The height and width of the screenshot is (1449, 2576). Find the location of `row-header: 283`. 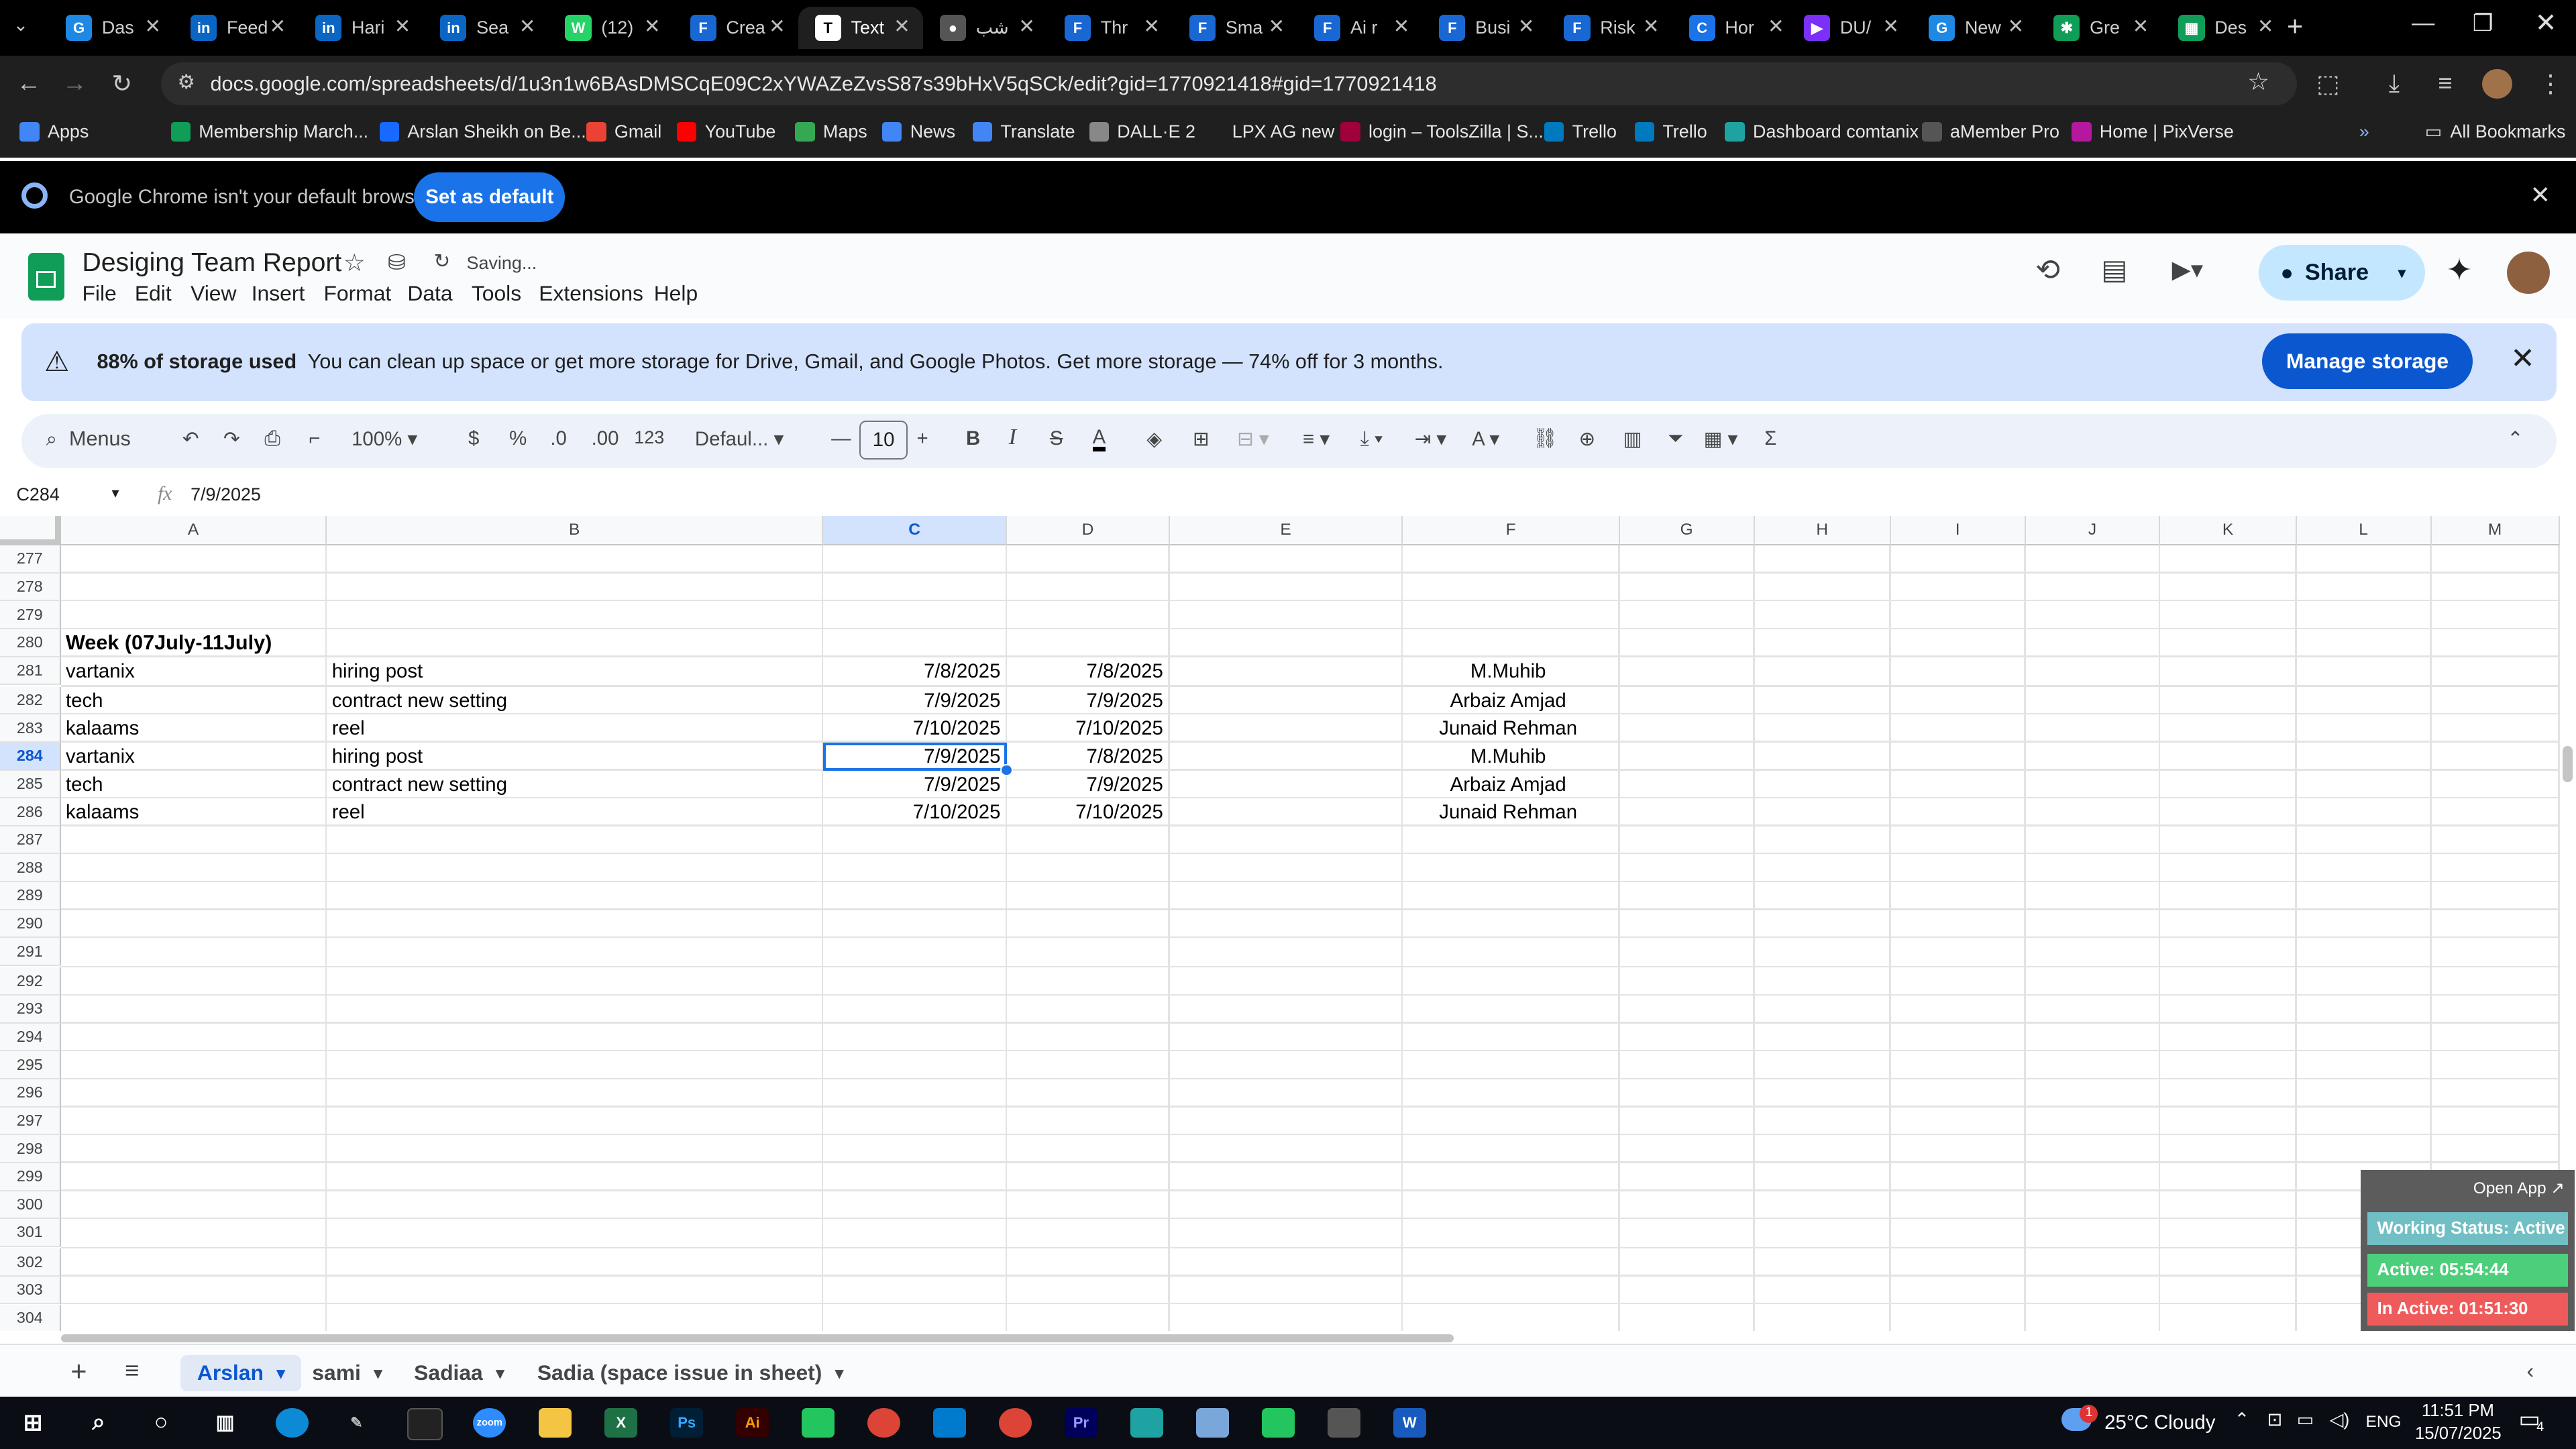

row-header: 283 is located at coordinates (30, 728).